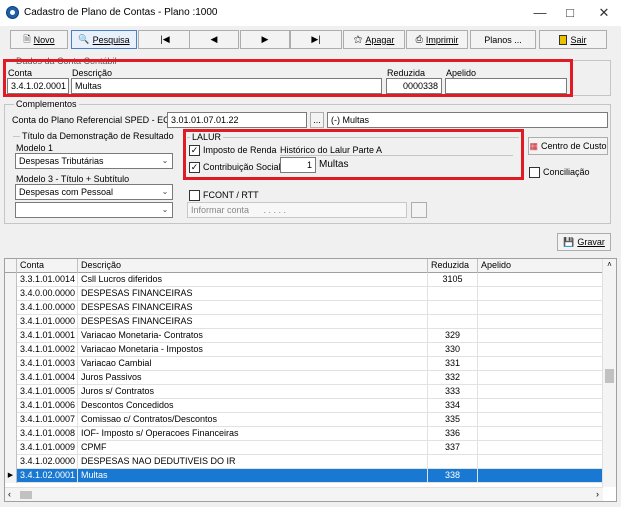 This screenshot has width=621, height=507. Describe the element at coordinates (568, 146) in the screenshot. I see `centro-custo-button: ▦ Centro de Custo` at that location.